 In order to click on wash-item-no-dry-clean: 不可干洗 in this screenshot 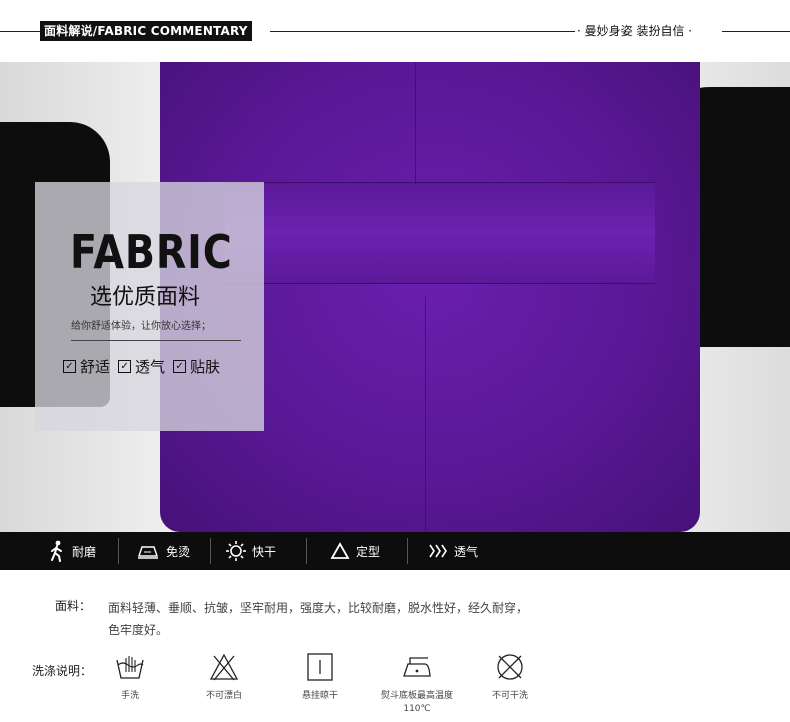, I will do `click(510, 677)`.